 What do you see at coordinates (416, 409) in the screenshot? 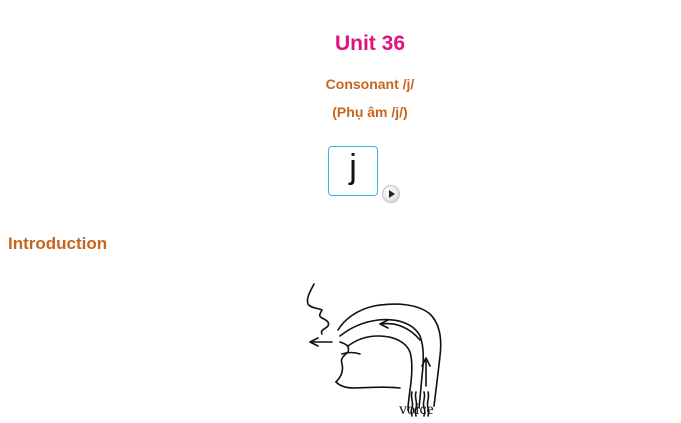
I see `voice-label: voice` at bounding box center [416, 409].